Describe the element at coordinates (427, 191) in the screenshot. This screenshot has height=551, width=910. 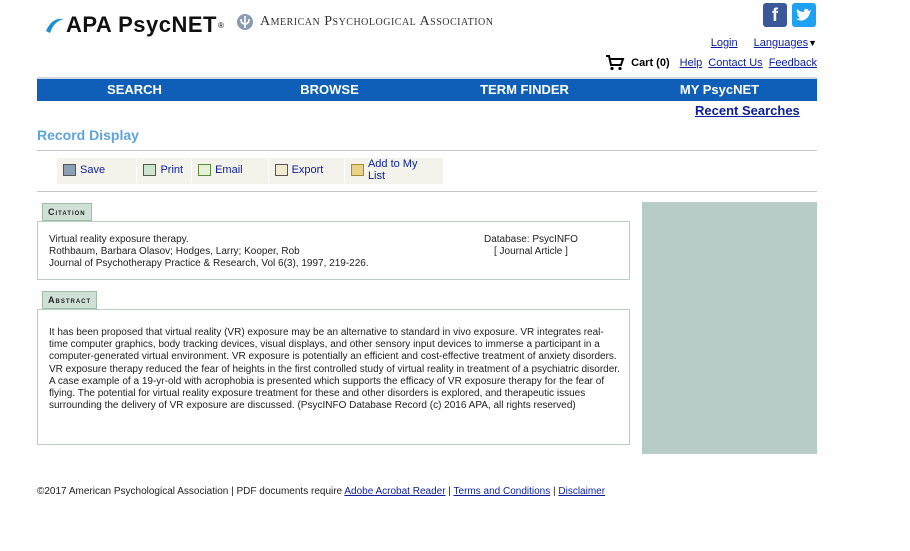
I see `divider-bottom` at that location.